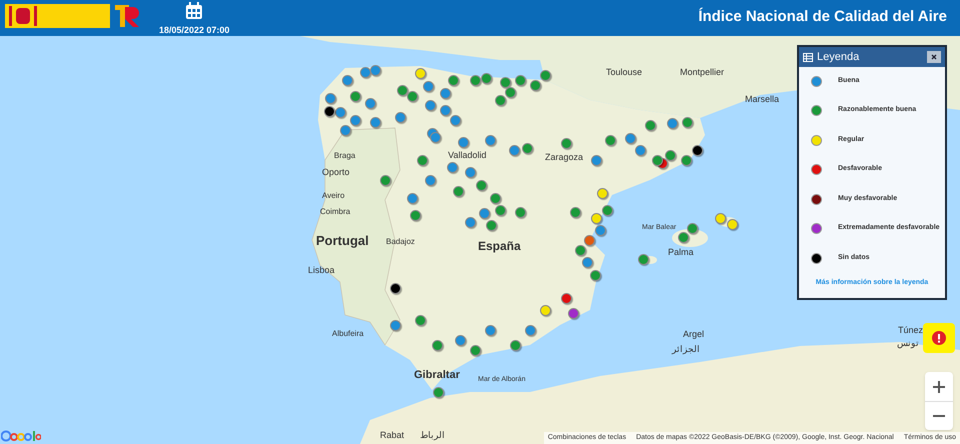 The image size is (960, 444). What do you see at coordinates (908, 343) in the screenshot?
I see `map-place-label: تونس` at bounding box center [908, 343].